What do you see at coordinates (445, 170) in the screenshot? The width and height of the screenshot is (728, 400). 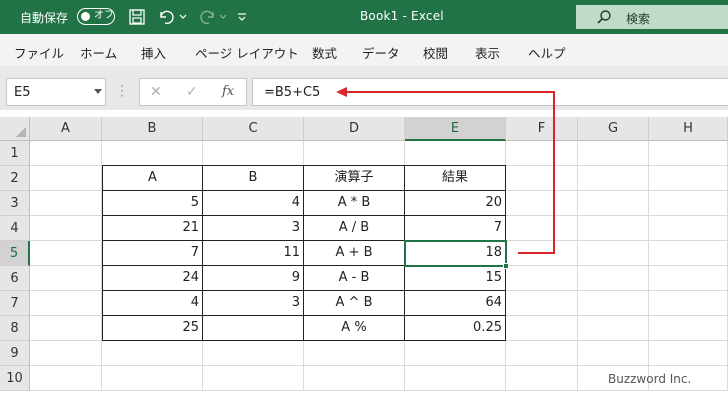 I see `annotation-arrow` at bounding box center [445, 170].